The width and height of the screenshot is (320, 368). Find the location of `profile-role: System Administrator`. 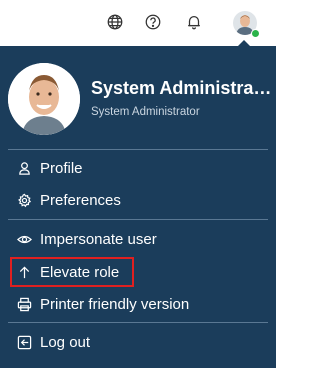

profile-role: System Administrator is located at coordinates (145, 112).